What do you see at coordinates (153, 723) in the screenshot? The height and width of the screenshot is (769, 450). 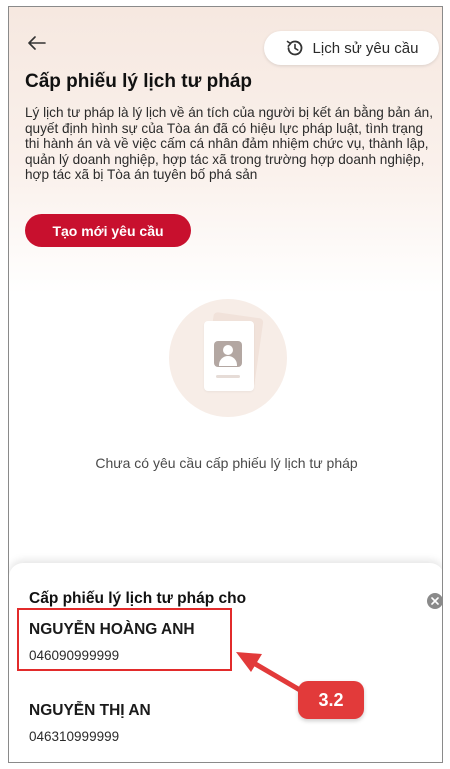 I see `person-option: NGUYỄN THỊ AN 046310999999` at bounding box center [153, 723].